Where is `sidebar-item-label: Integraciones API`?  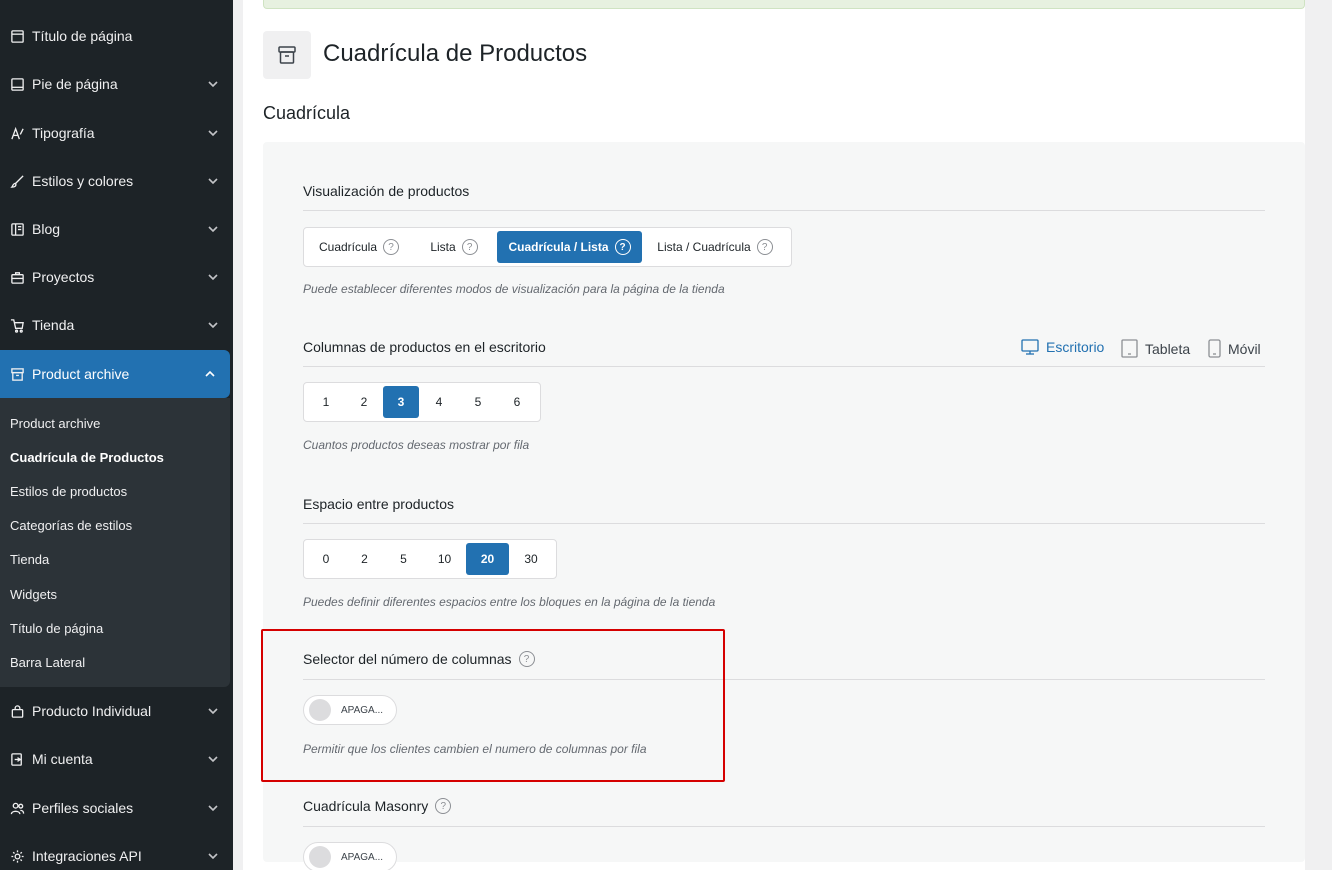
sidebar-item-label: Integraciones API is located at coordinates (87, 856).